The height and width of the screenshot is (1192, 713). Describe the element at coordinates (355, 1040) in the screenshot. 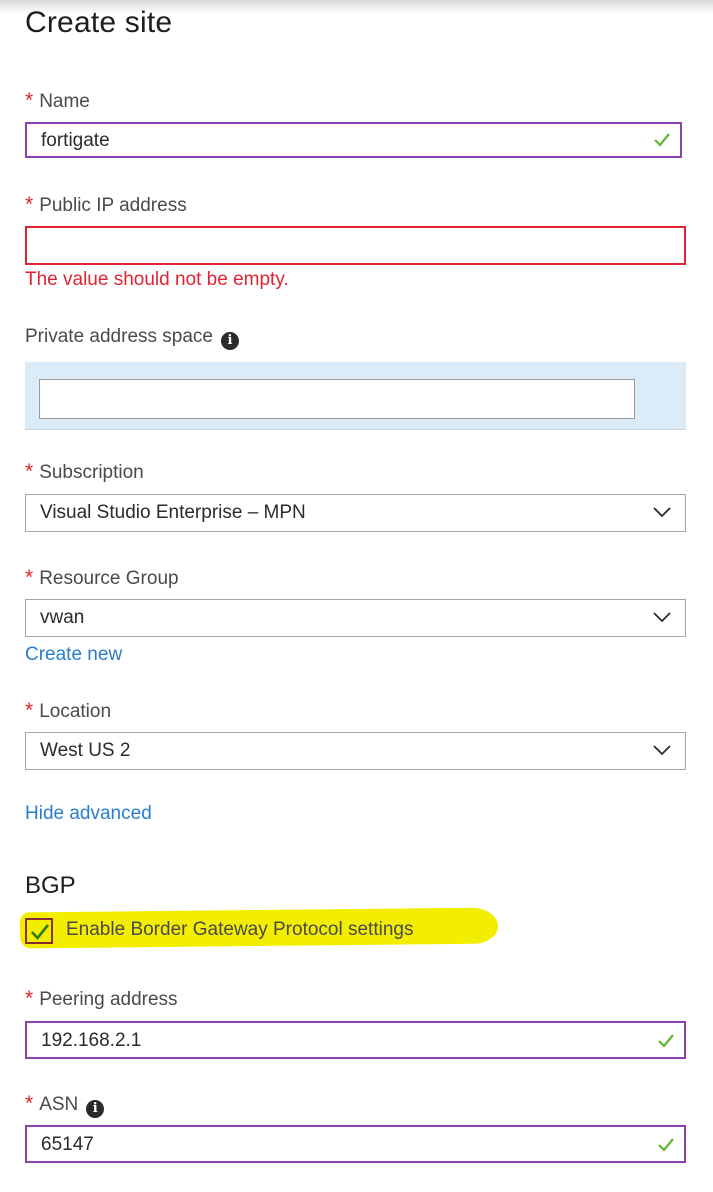

I see `peering-address-field: 192.168.2.1` at that location.